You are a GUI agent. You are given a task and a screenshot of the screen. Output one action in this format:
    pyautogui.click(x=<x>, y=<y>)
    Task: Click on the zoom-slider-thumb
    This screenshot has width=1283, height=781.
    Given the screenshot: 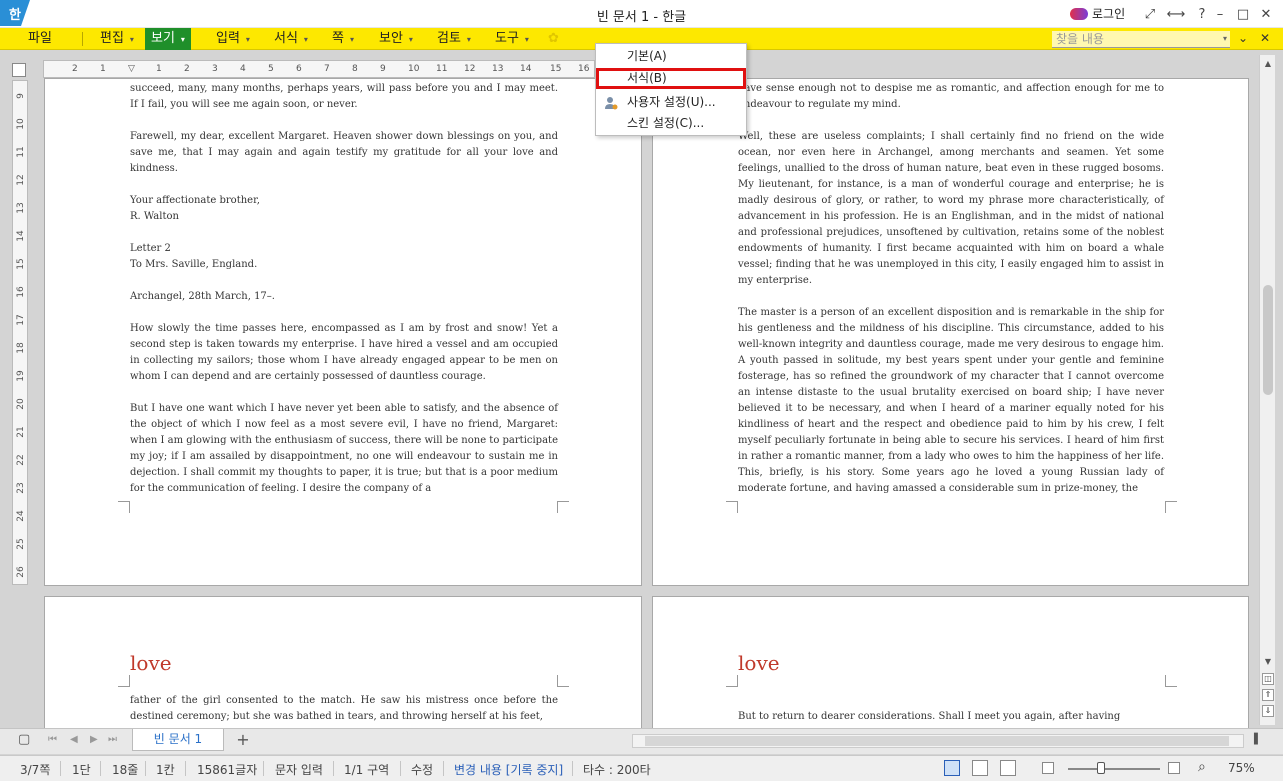 What is the action you would take?
    pyautogui.click(x=1101, y=768)
    